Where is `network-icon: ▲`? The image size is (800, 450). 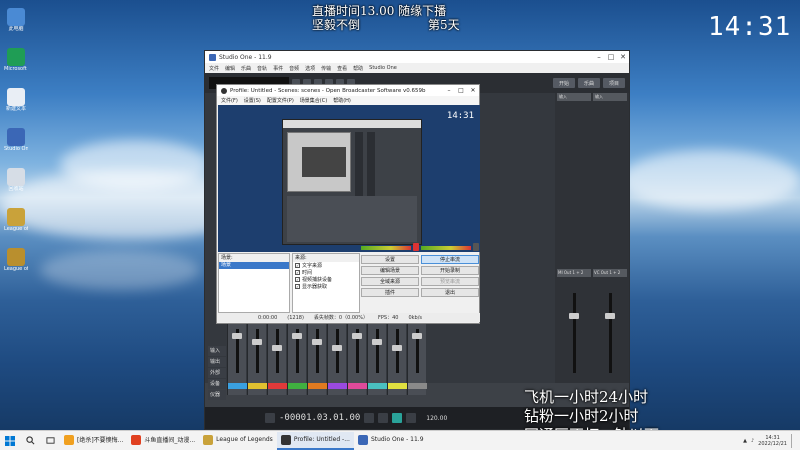
network-icon: ▲ is located at coordinates (745, 441).